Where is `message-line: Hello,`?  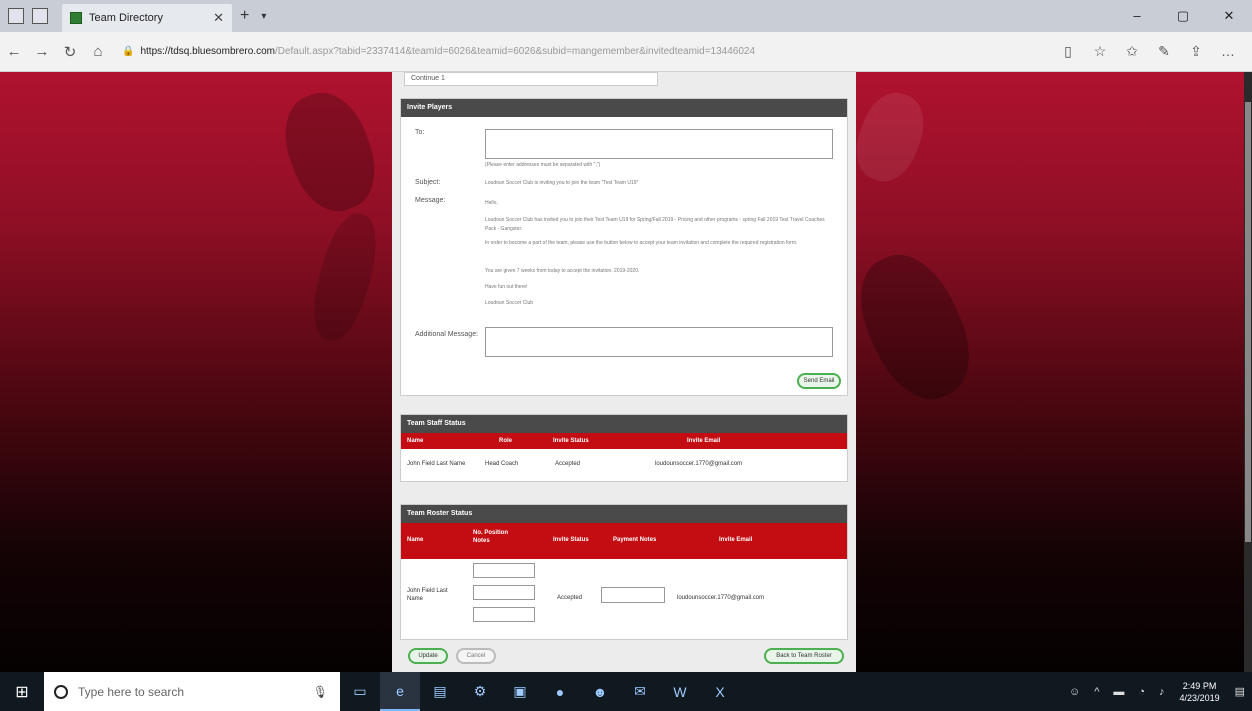 message-line: Hello, is located at coordinates (491, 203).